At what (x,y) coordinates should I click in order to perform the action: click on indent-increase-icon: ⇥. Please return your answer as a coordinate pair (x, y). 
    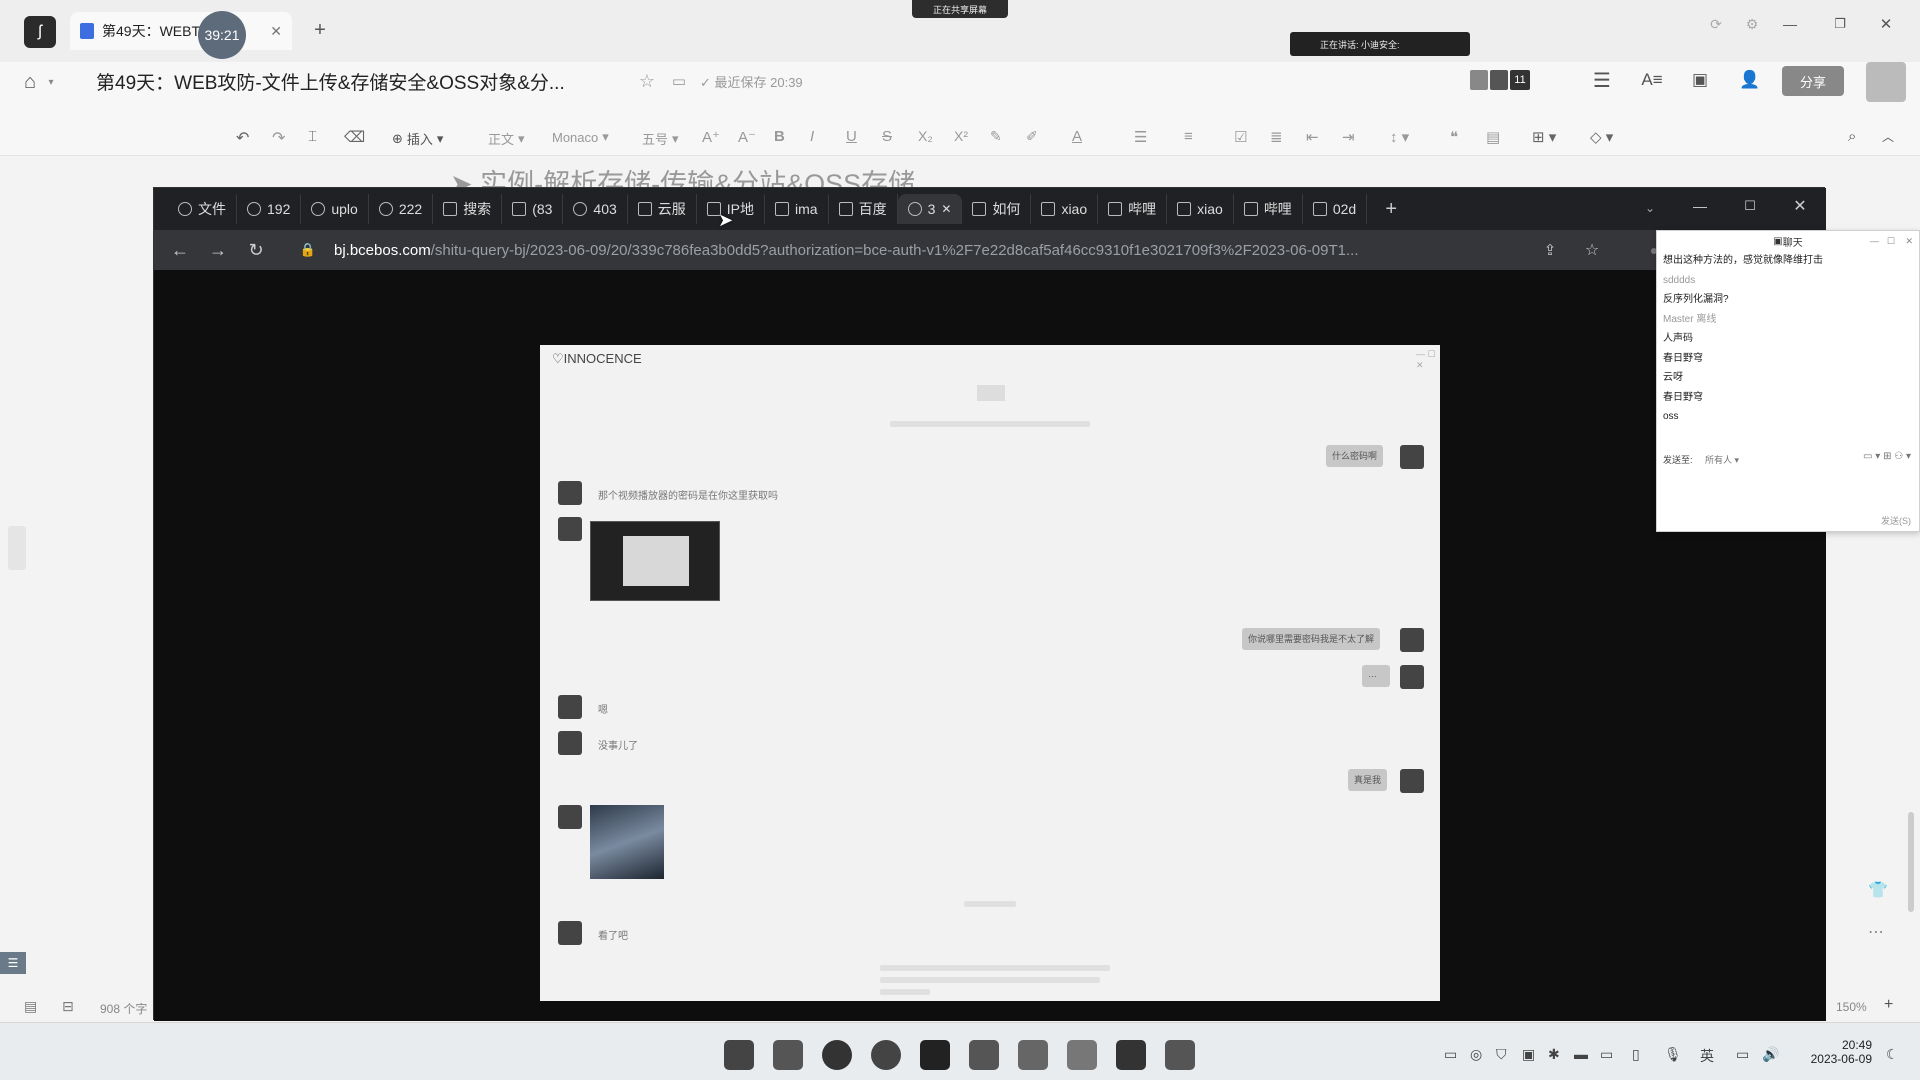
    Looking at the image, I should click on (1348, 137).